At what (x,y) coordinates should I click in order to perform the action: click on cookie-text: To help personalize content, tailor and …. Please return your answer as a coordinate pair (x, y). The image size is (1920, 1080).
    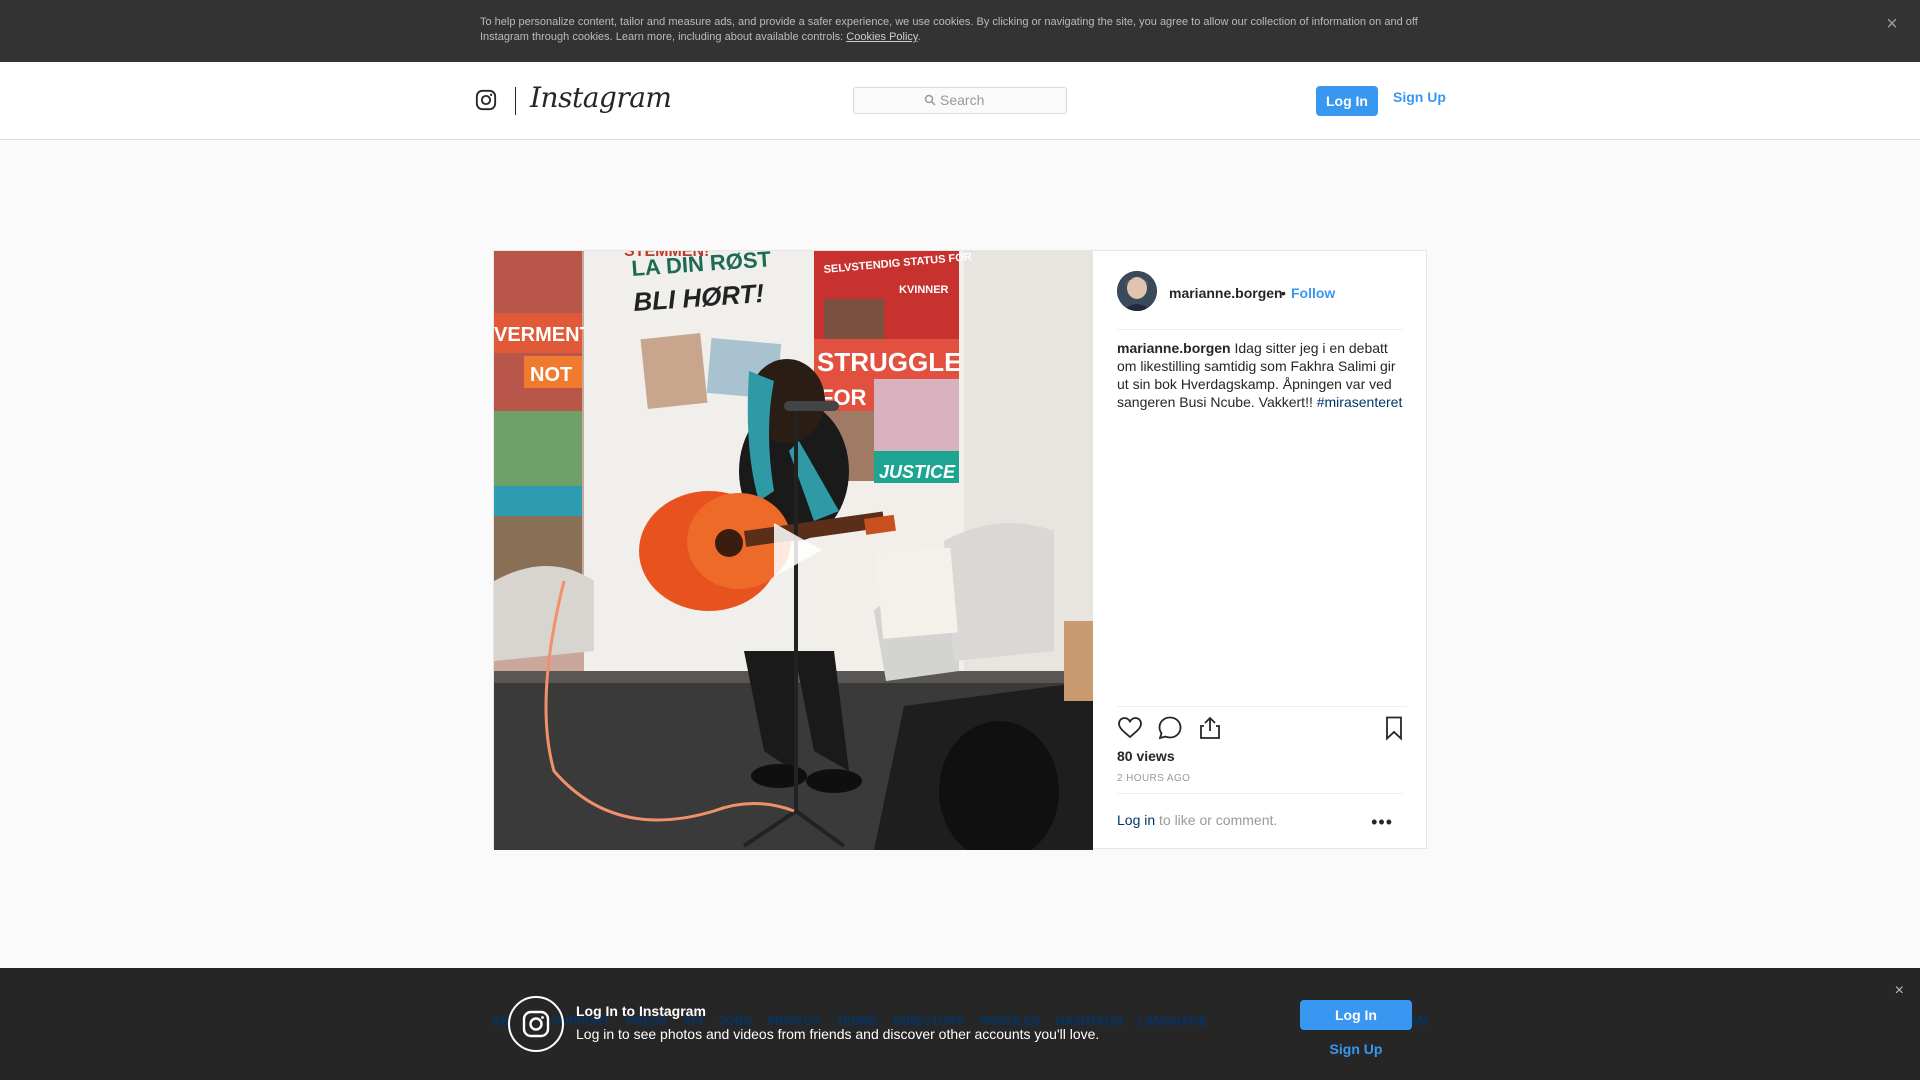
    Looking at the image, I should click on (960, 30).